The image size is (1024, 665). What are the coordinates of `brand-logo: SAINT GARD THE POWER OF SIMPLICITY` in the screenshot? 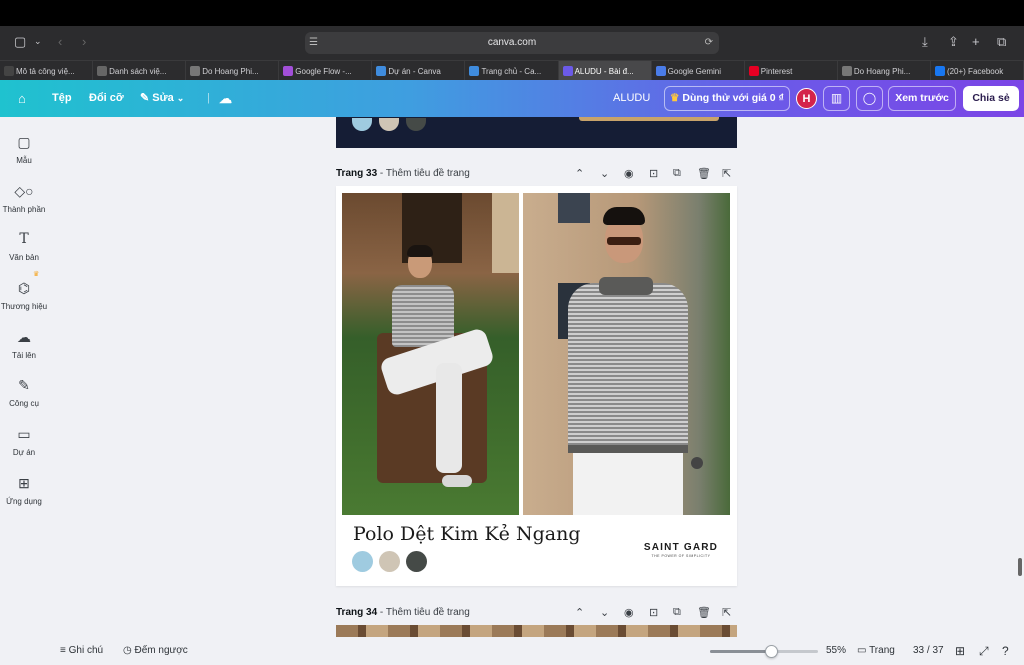 It's located at (681, 550).